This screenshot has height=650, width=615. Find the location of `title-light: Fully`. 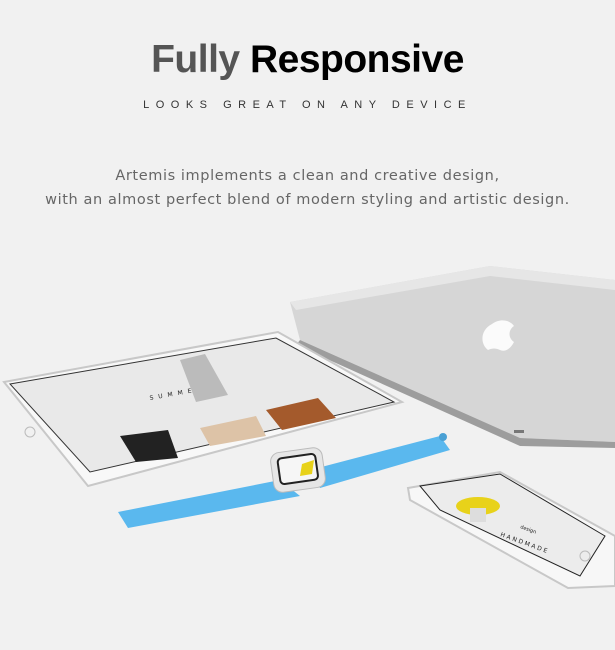

title-light: Fully is located at coordinates (195, 59).